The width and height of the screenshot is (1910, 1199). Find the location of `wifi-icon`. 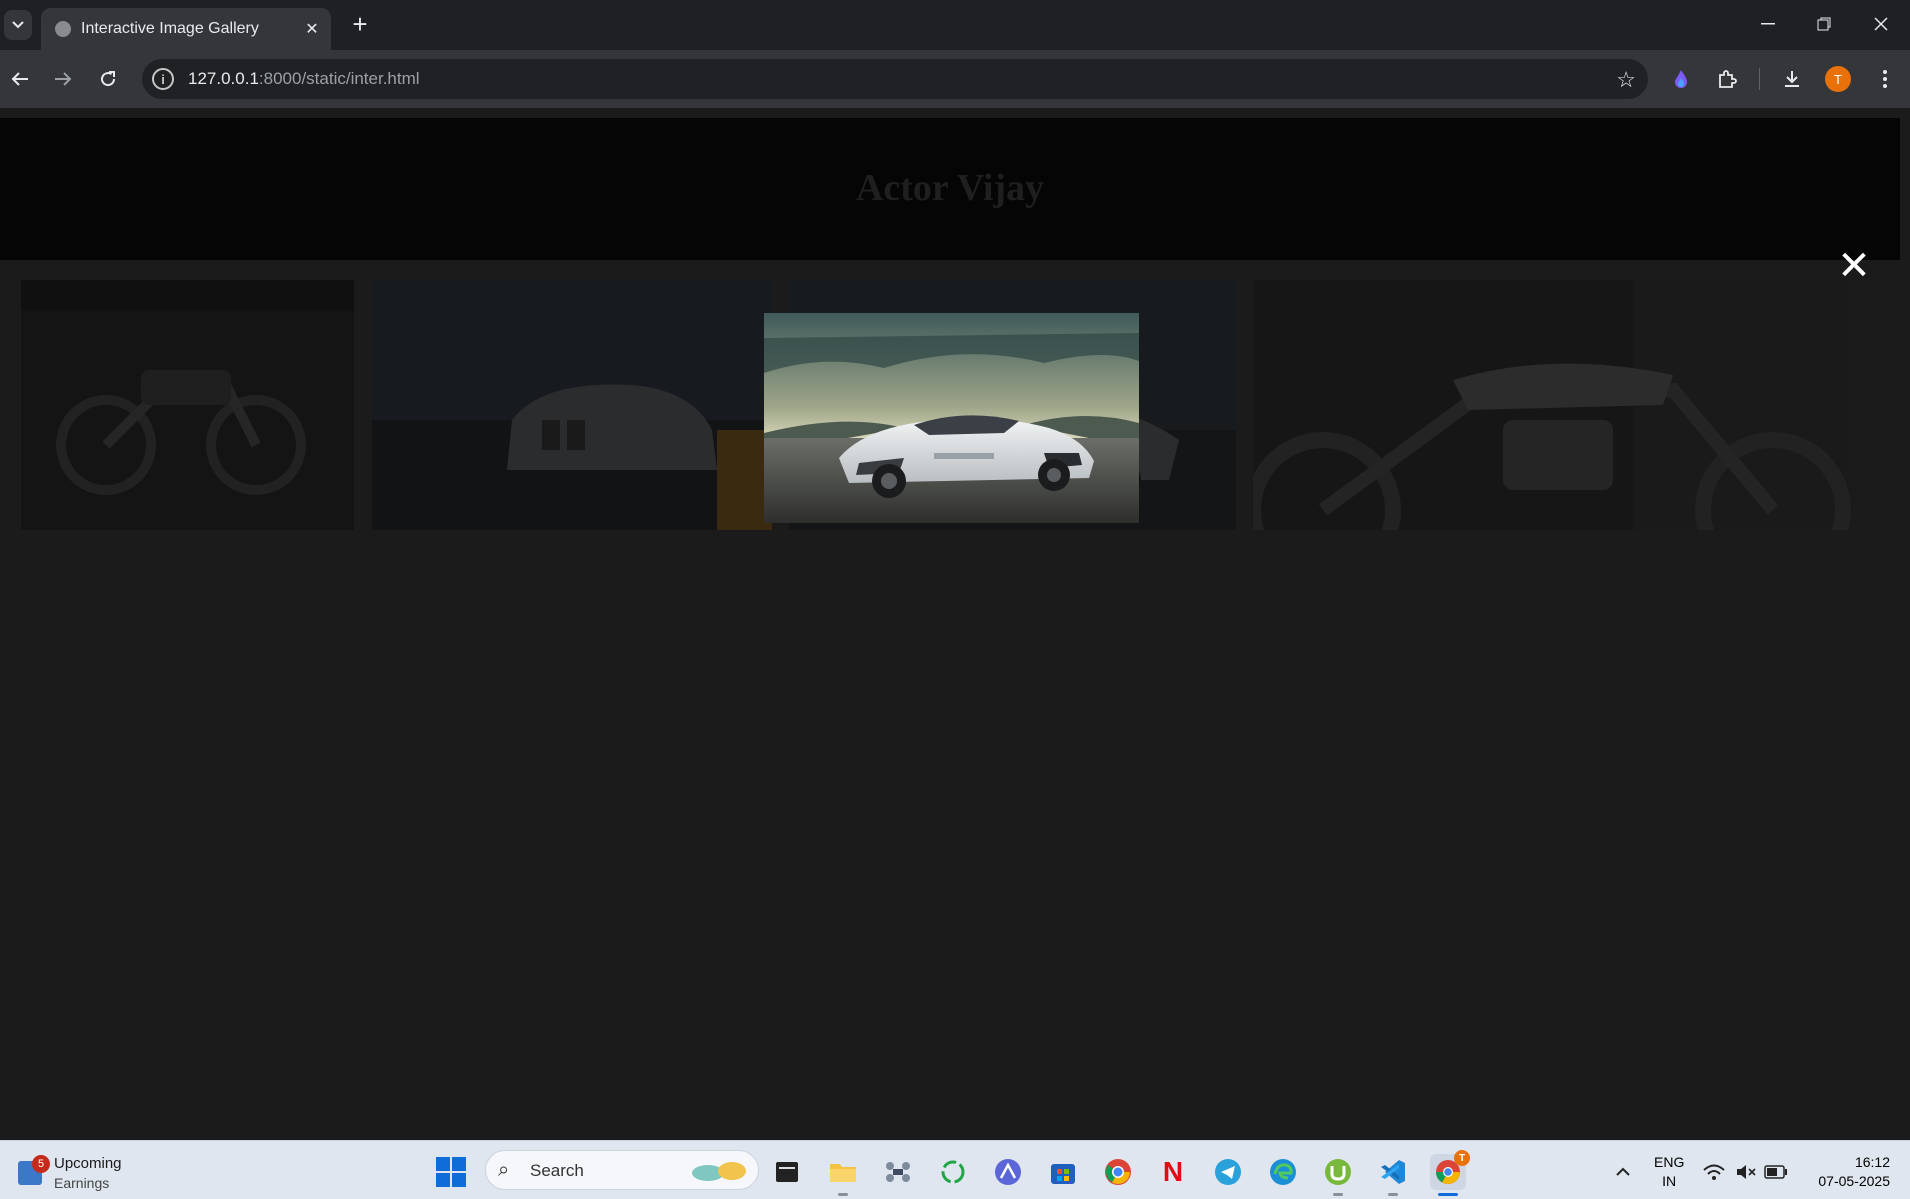

wifi-icon is located at coordinates (1714, 1172).